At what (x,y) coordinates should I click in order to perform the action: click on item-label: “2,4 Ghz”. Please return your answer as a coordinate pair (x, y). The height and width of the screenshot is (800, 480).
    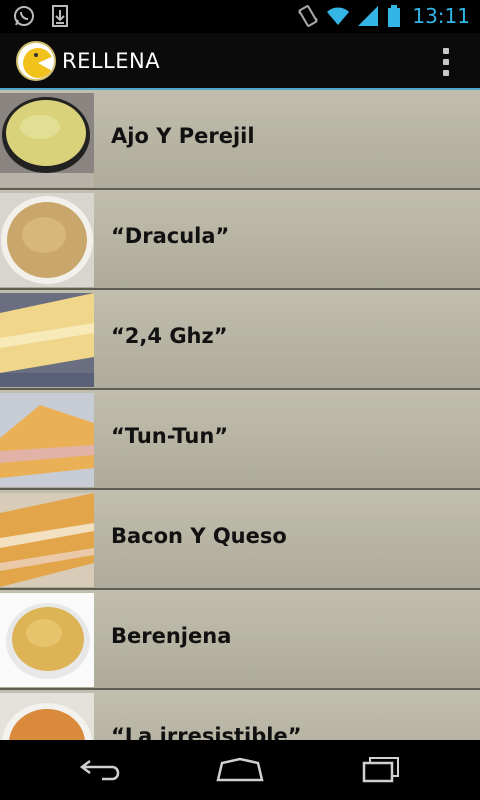
    Looking at the image, I should click on (169, 336).